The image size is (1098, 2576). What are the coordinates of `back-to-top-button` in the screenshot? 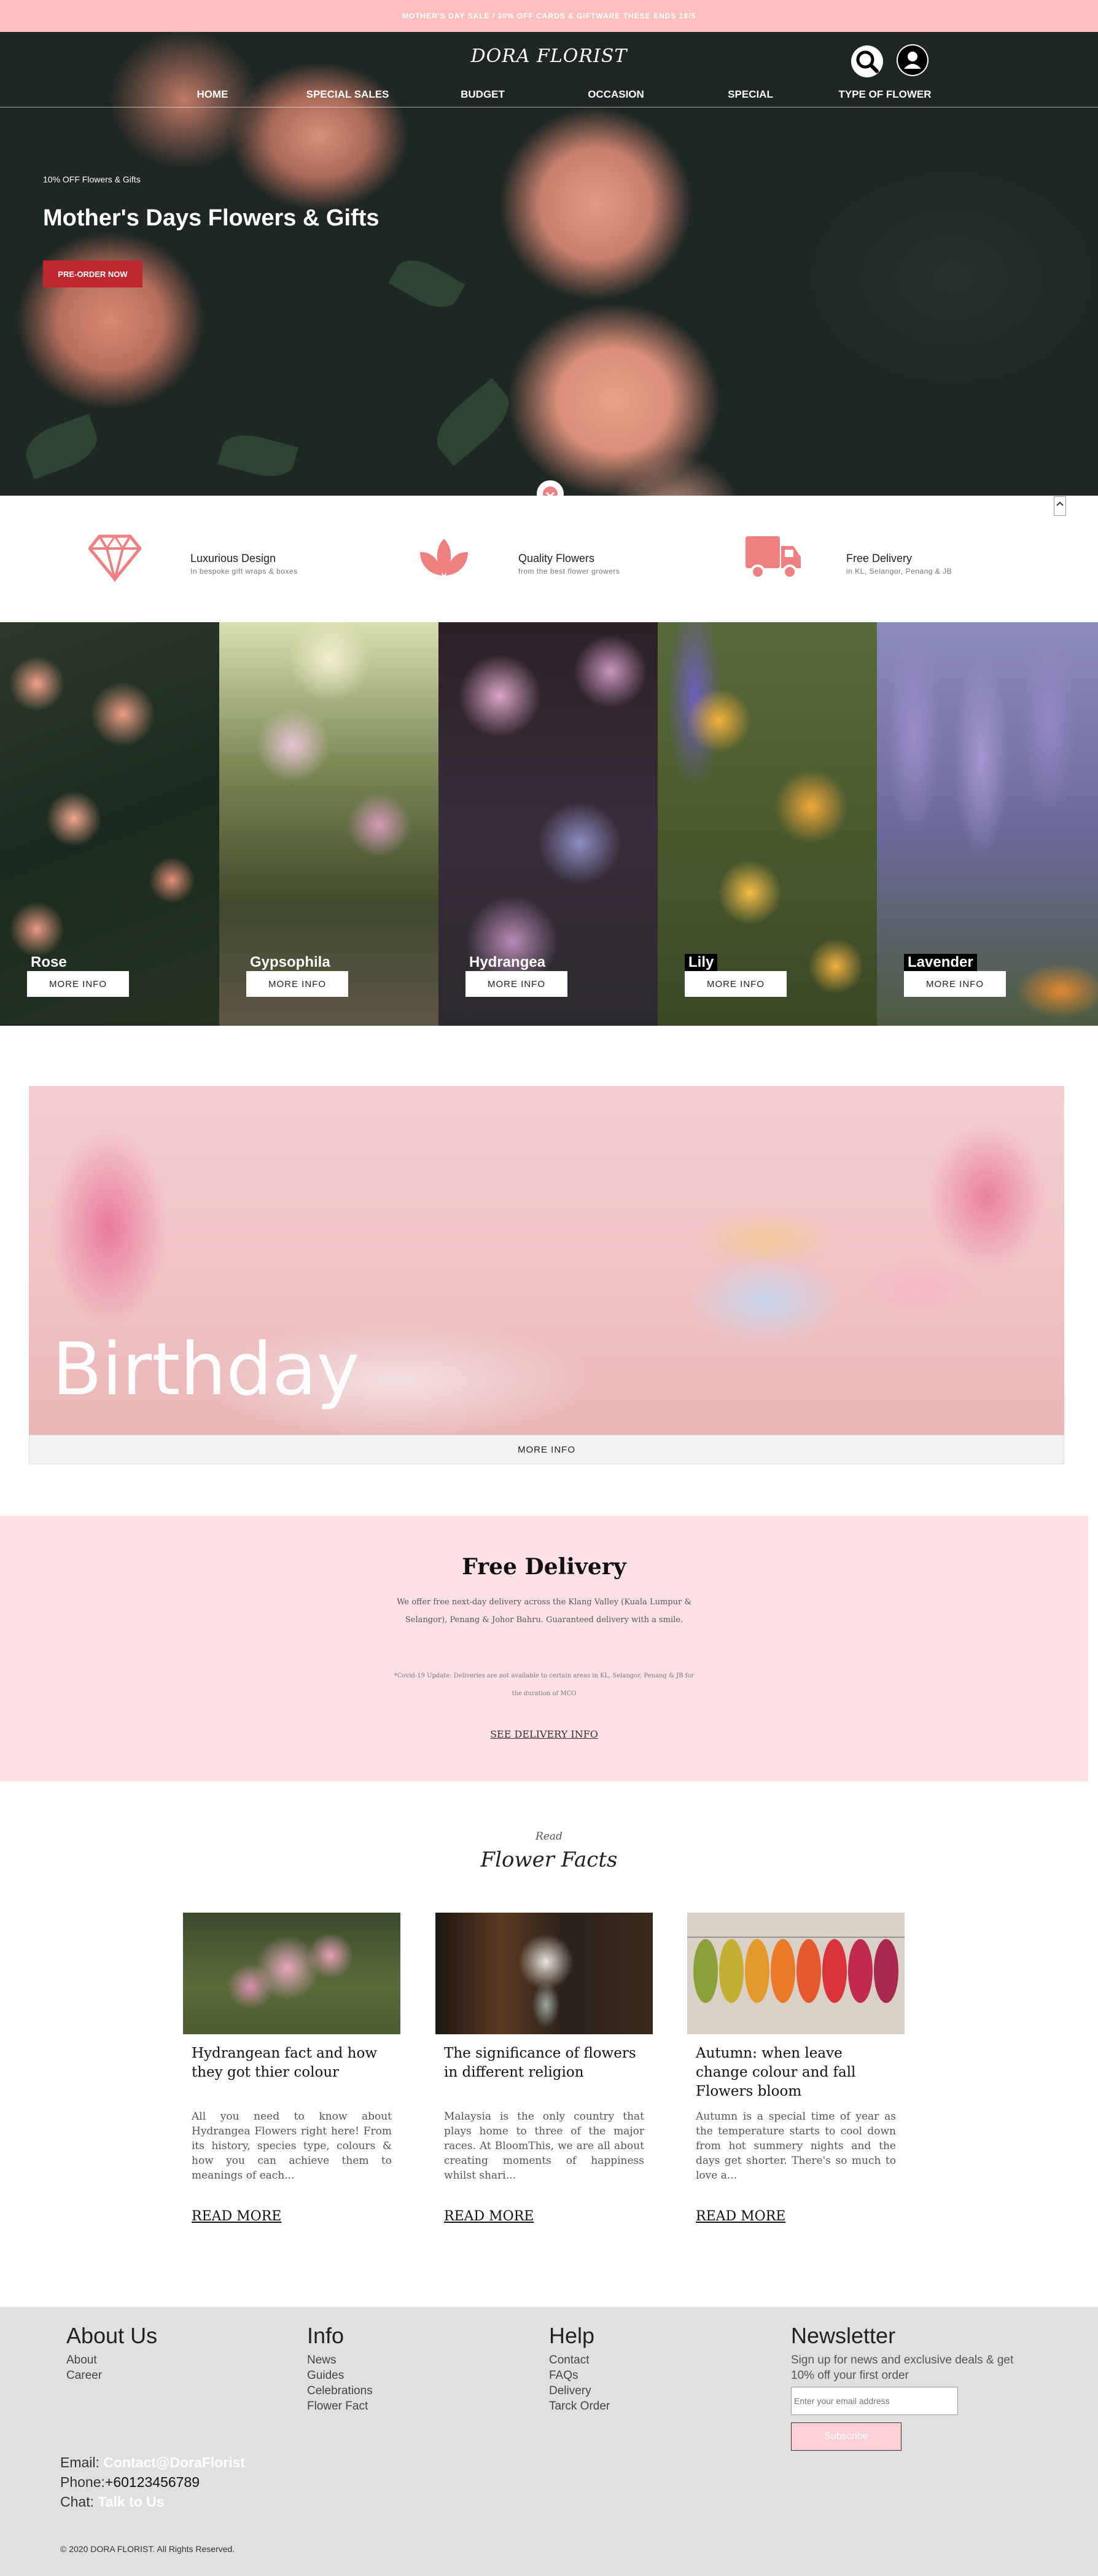 It's located at (1060, 506).